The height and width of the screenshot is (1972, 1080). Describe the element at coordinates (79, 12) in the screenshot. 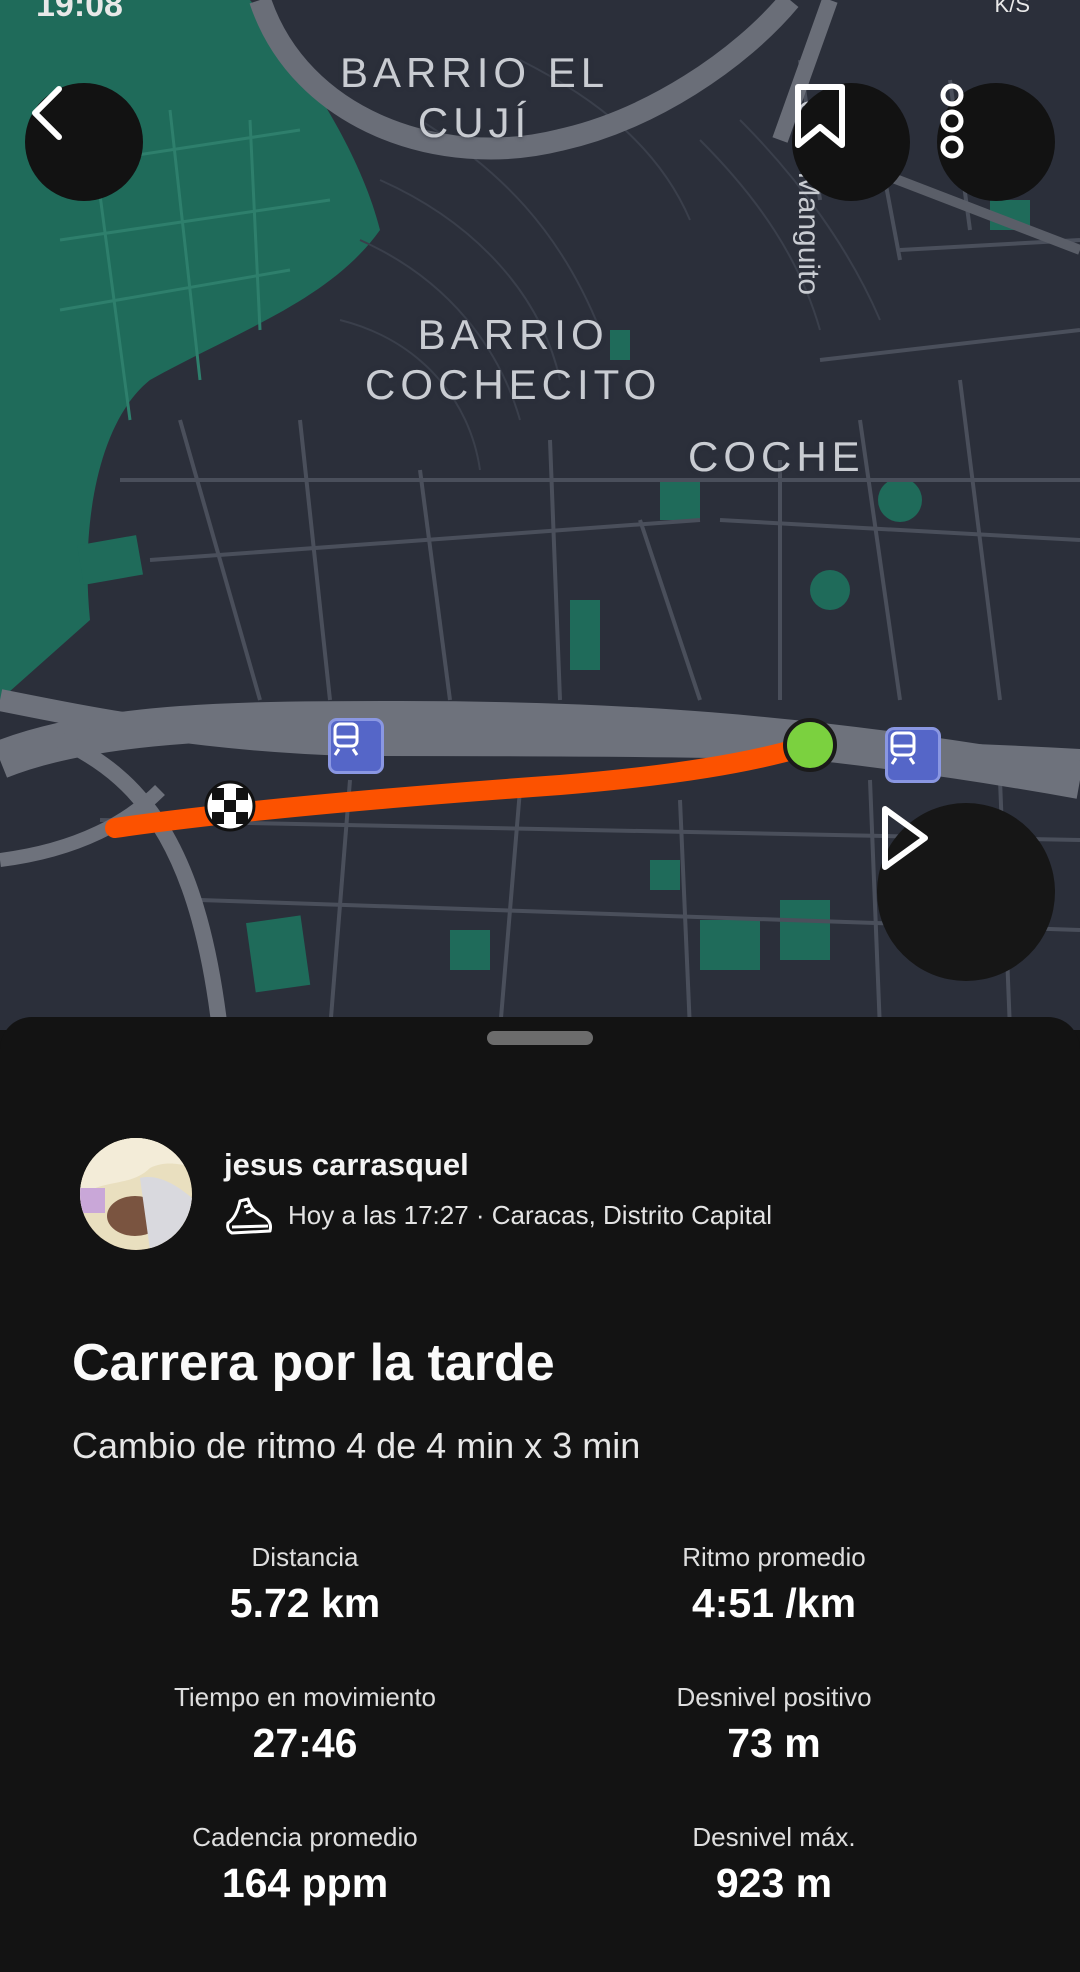

I see `status-time: 19:08` at that location.